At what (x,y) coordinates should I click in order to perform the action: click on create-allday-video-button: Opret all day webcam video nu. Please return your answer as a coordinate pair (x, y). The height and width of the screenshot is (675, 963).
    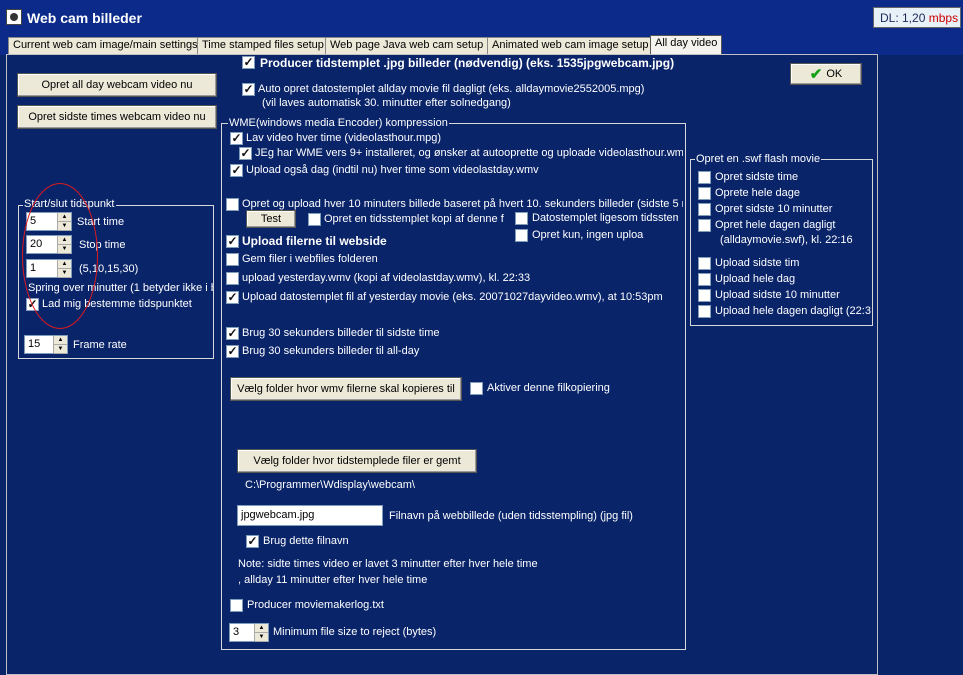
    Looking at the image, I should click on (117, 85).